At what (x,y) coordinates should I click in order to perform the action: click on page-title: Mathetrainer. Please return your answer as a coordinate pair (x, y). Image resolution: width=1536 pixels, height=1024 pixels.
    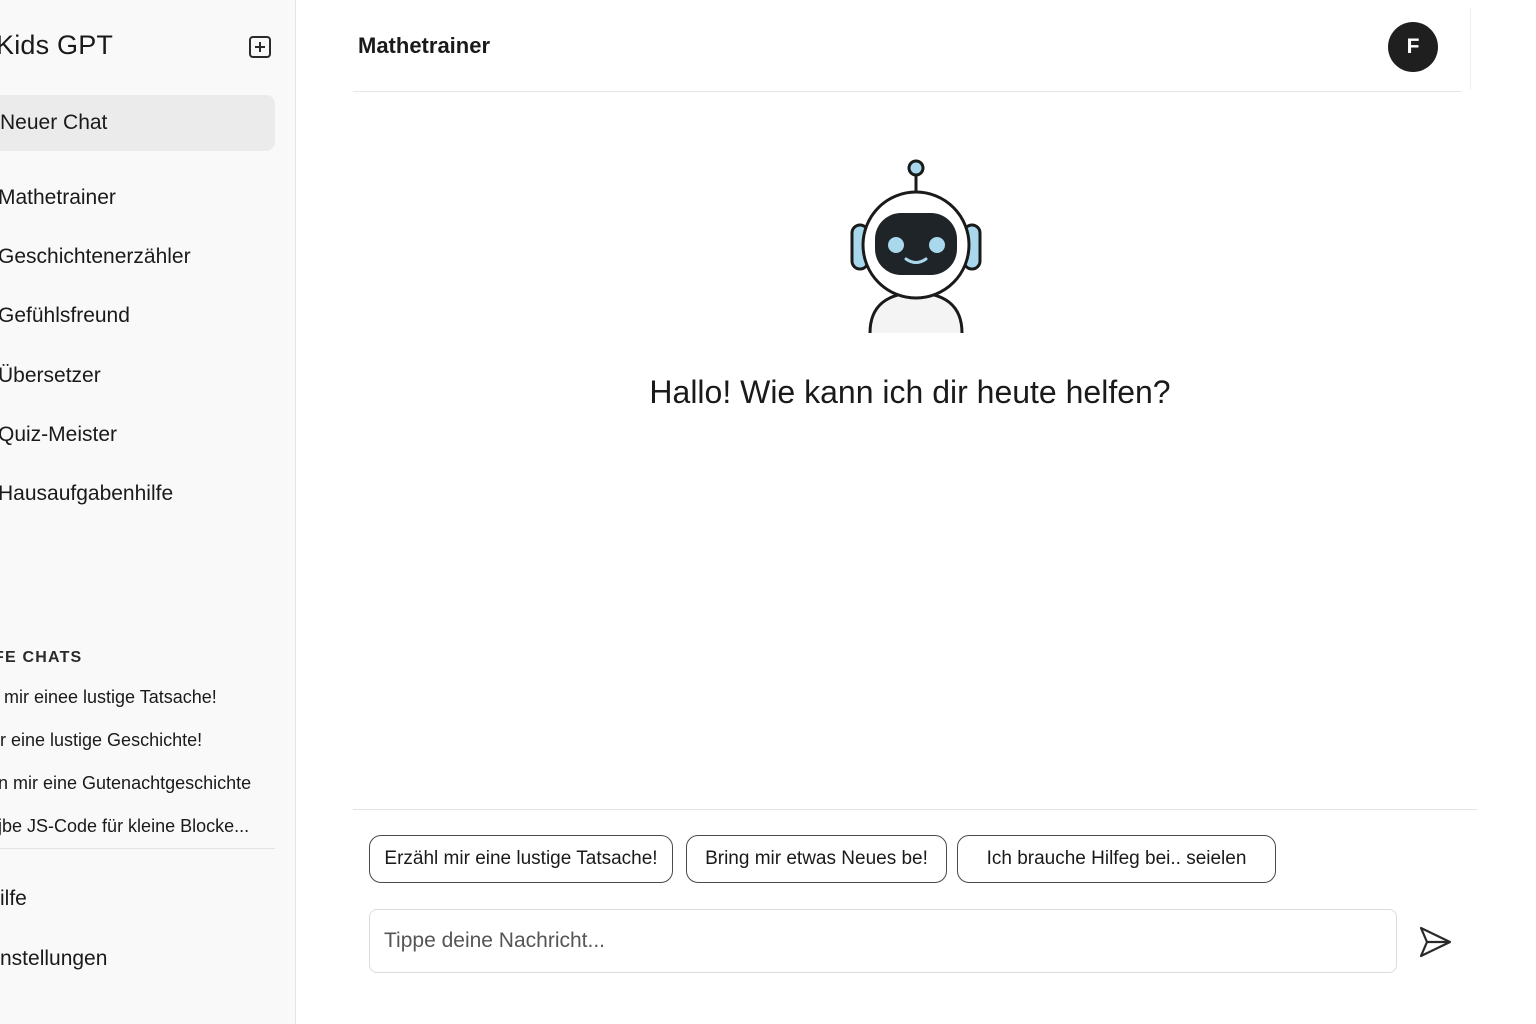
    Looking at the image, I should click on (424, 45).